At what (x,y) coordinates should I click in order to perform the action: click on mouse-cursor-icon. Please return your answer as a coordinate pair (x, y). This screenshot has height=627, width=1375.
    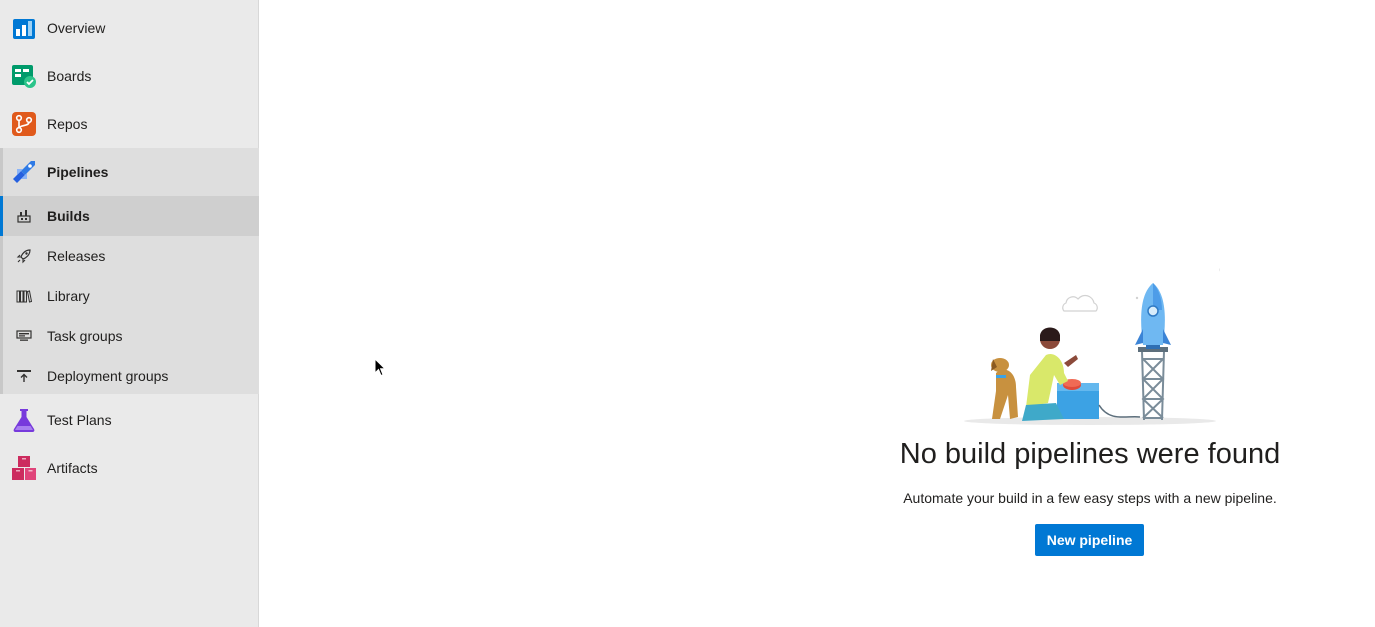
    Looking at the image, I should click on (380, 367).